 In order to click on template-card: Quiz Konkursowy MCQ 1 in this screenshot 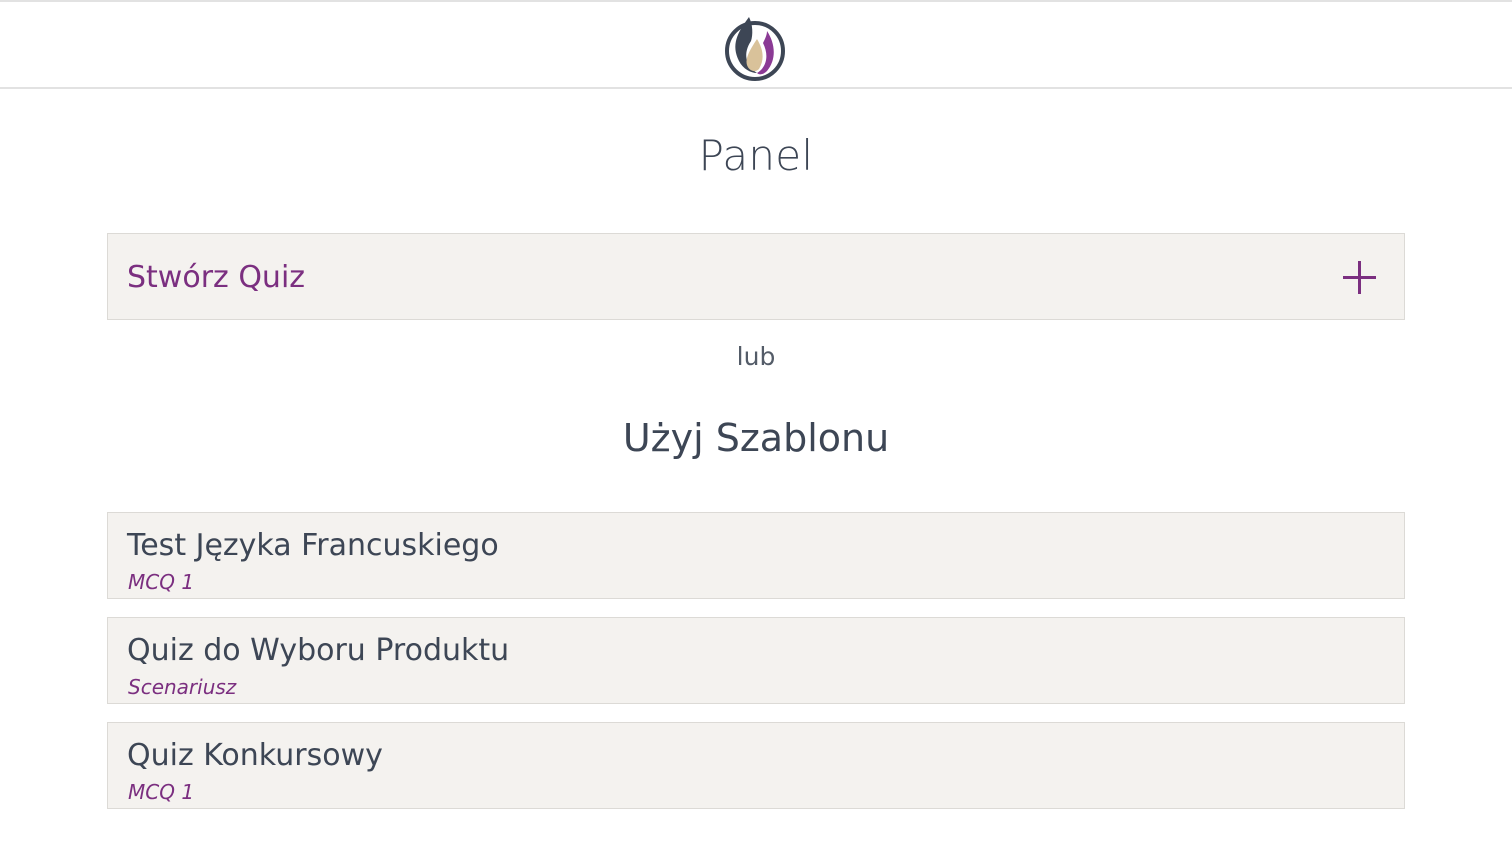, I will do `click(756, 765)`.